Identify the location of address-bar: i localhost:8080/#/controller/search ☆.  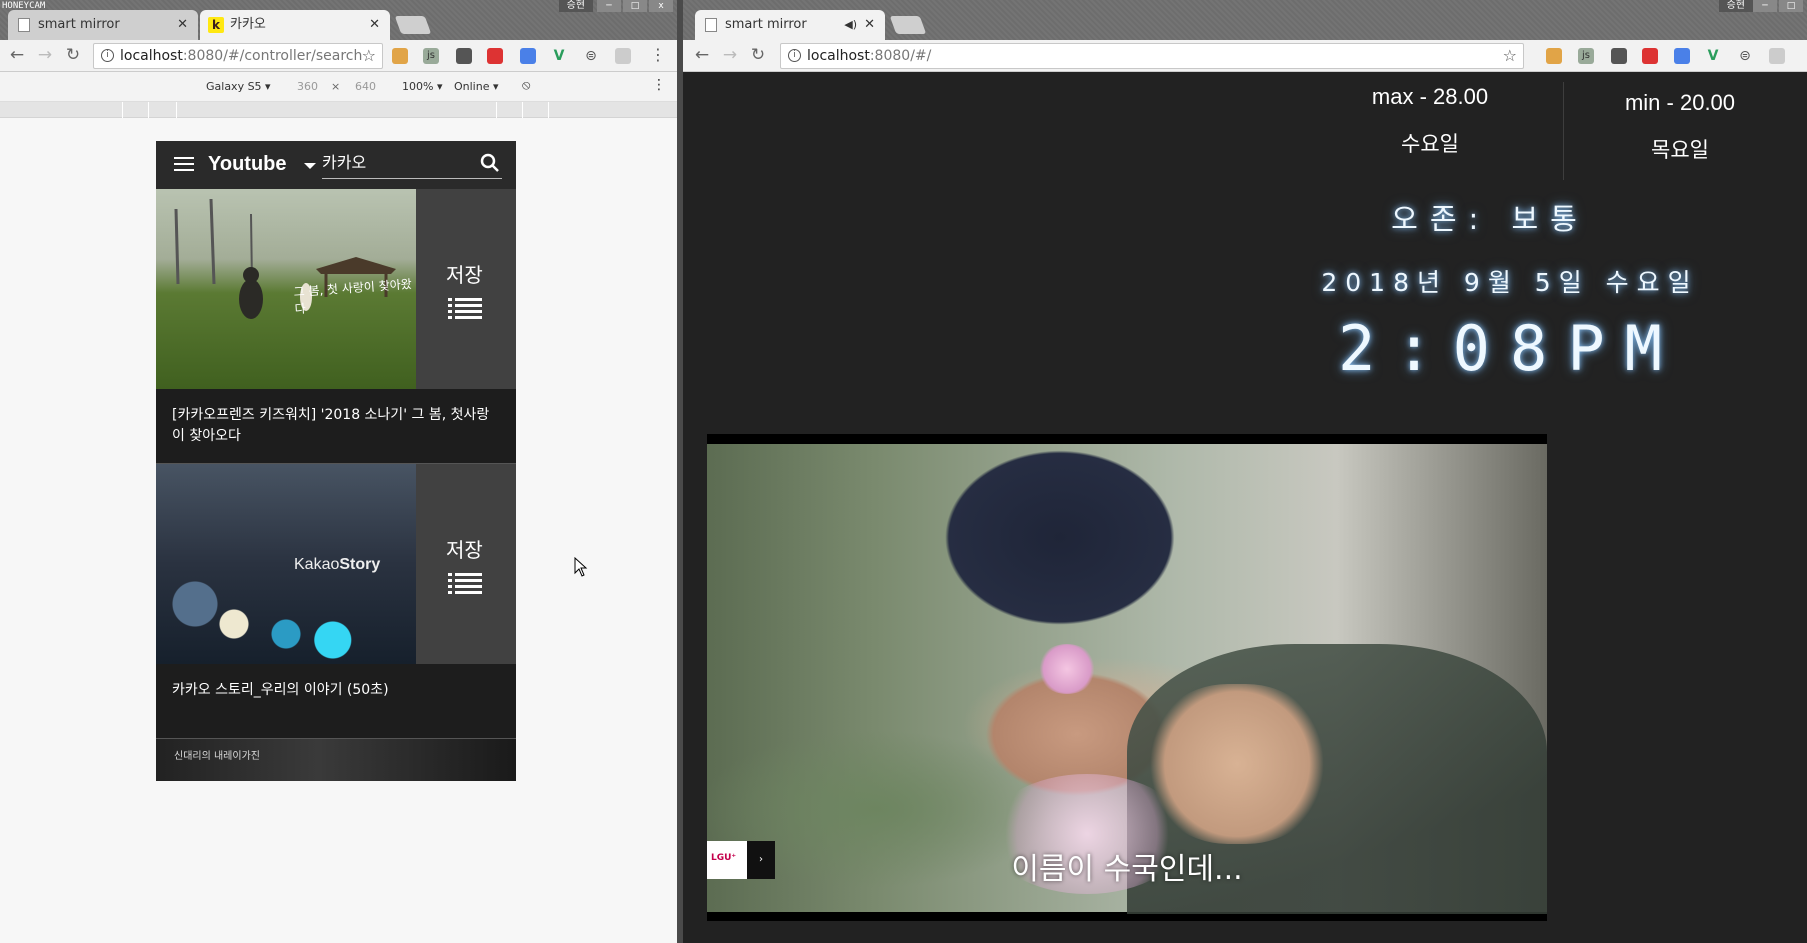
(238, 56).